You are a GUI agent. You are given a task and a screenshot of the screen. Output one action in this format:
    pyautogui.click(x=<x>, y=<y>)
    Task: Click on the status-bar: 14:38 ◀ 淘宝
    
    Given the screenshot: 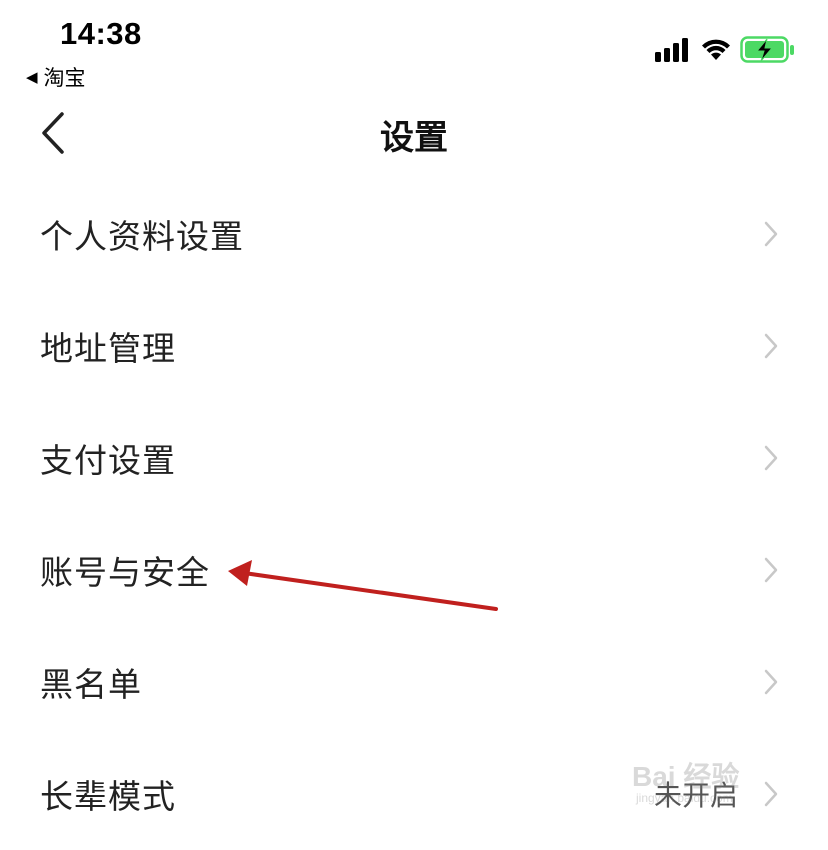 What is the action you would take?
    pyautogui.click(x=414, y=46)
    